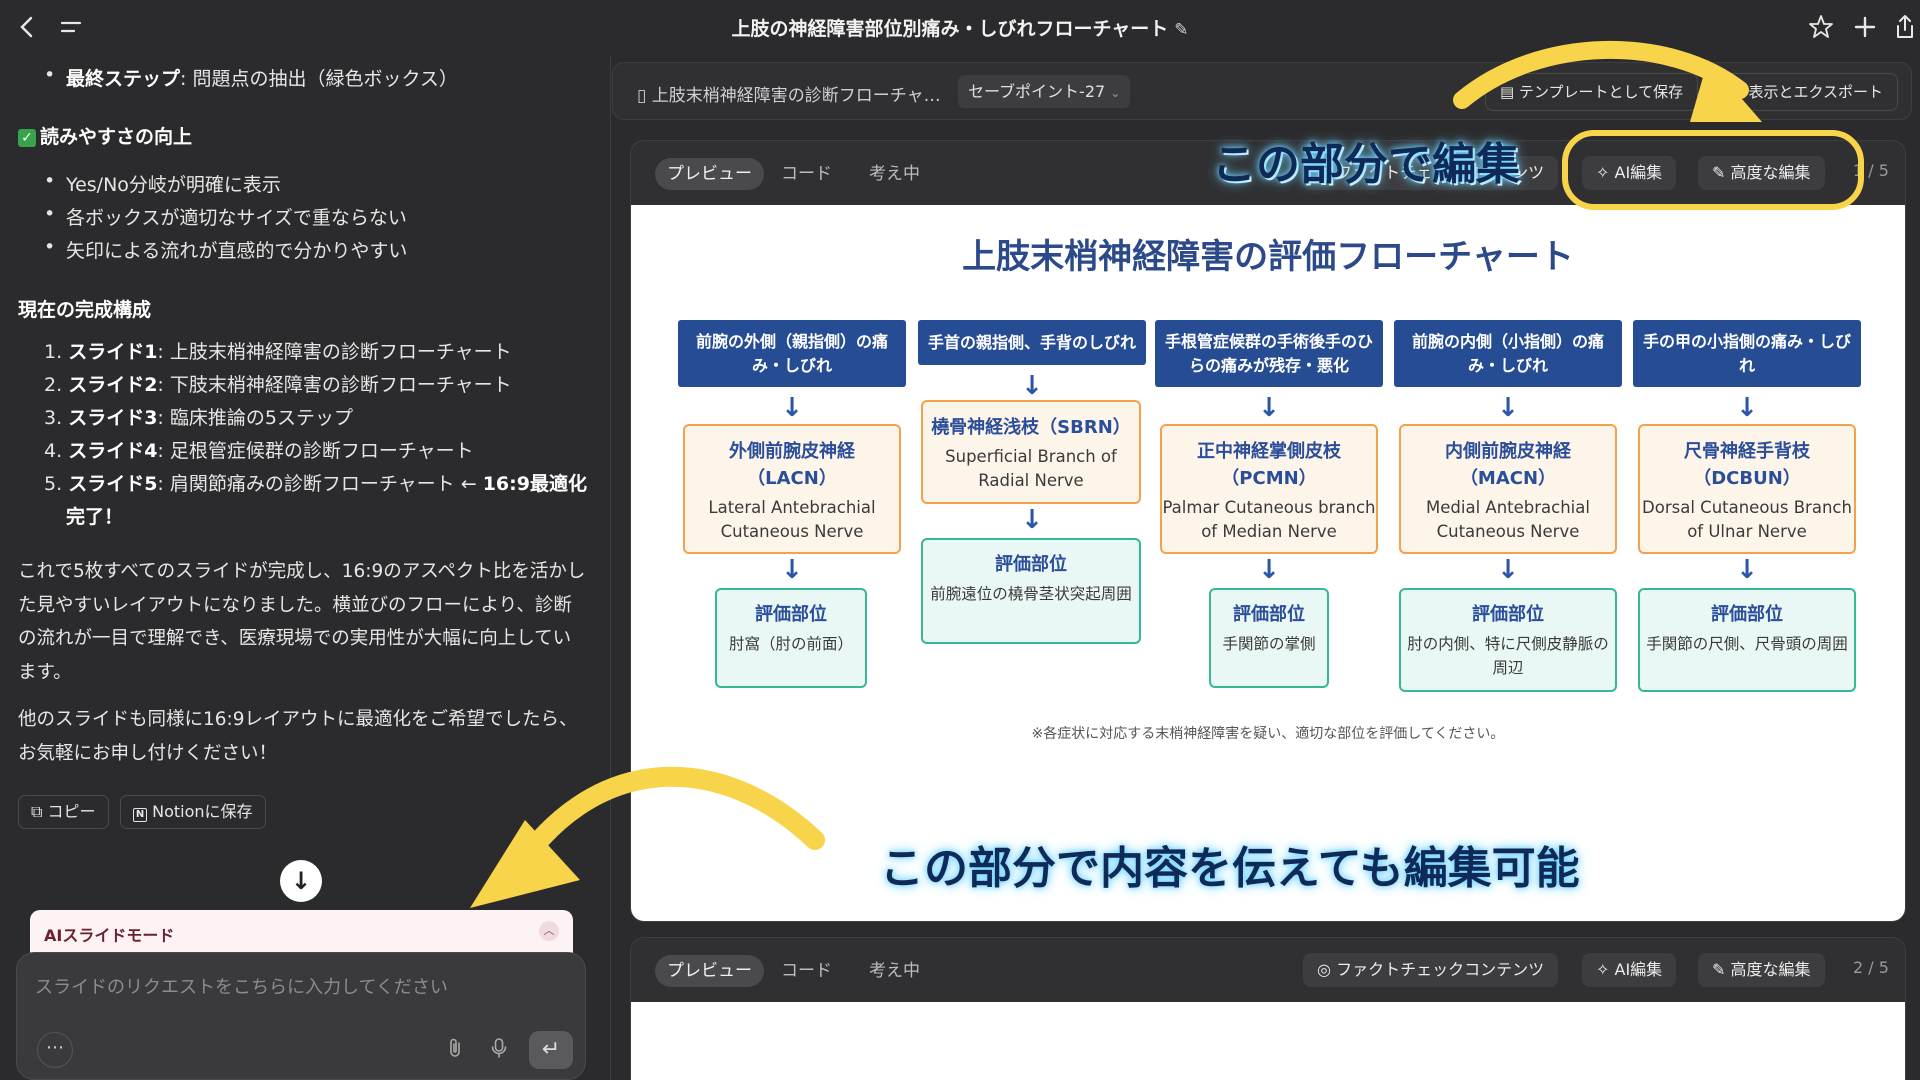 This screenshot has width=1920, height=1080. Describe the element at coordinates (301, 881) in the screenshot. I see `scroll-down-button: ↓` at that location.